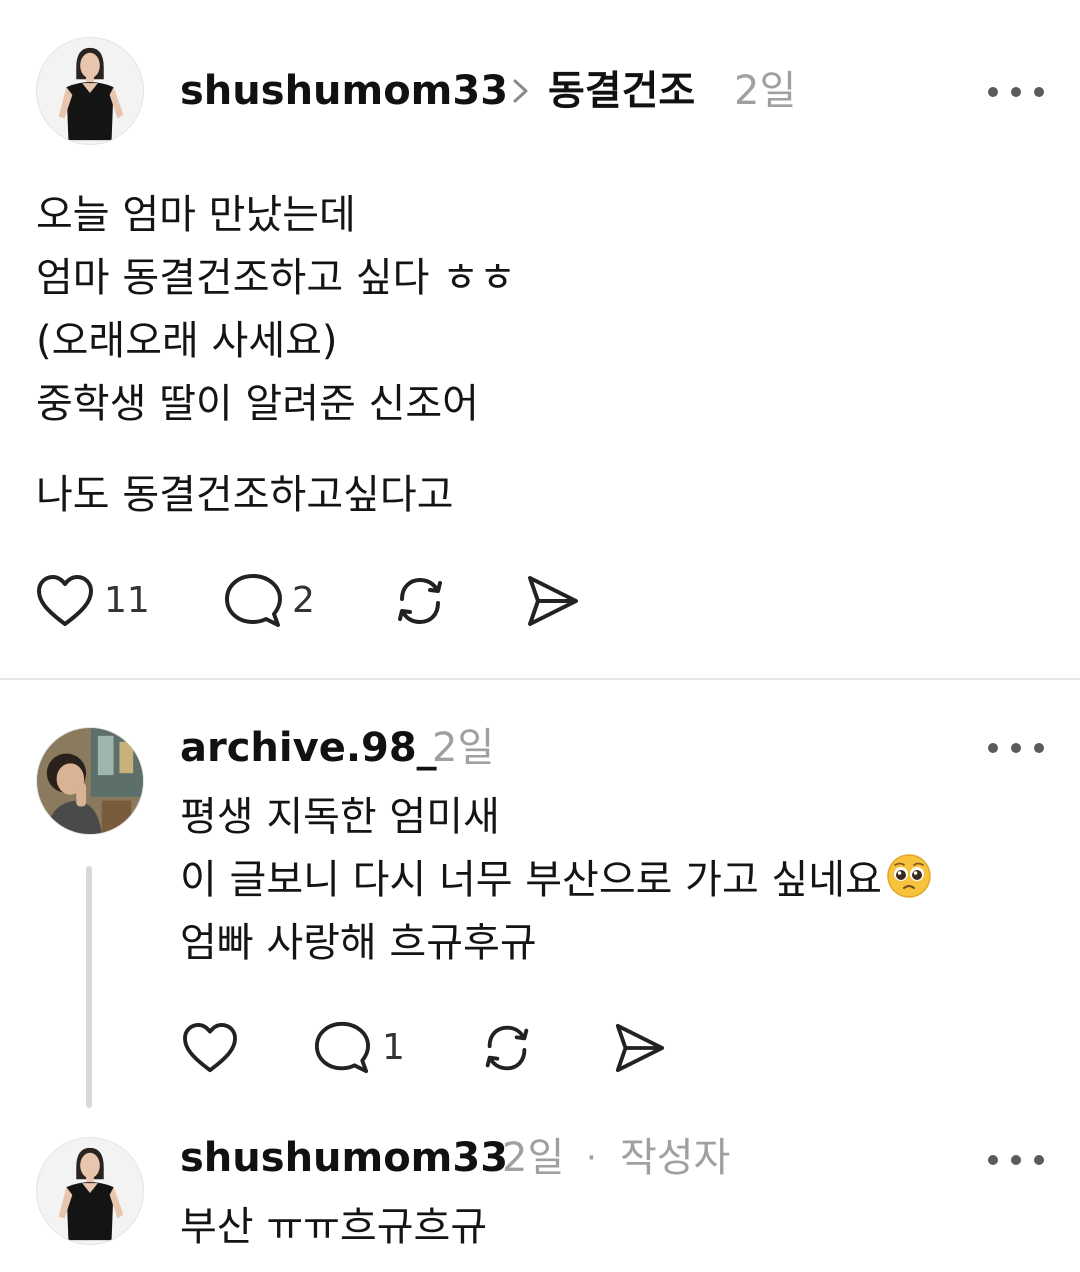  What do you see at coordinates (303, 600) in the screenshot?
I see `comment-count: 2` at bounding box center [303, 600].